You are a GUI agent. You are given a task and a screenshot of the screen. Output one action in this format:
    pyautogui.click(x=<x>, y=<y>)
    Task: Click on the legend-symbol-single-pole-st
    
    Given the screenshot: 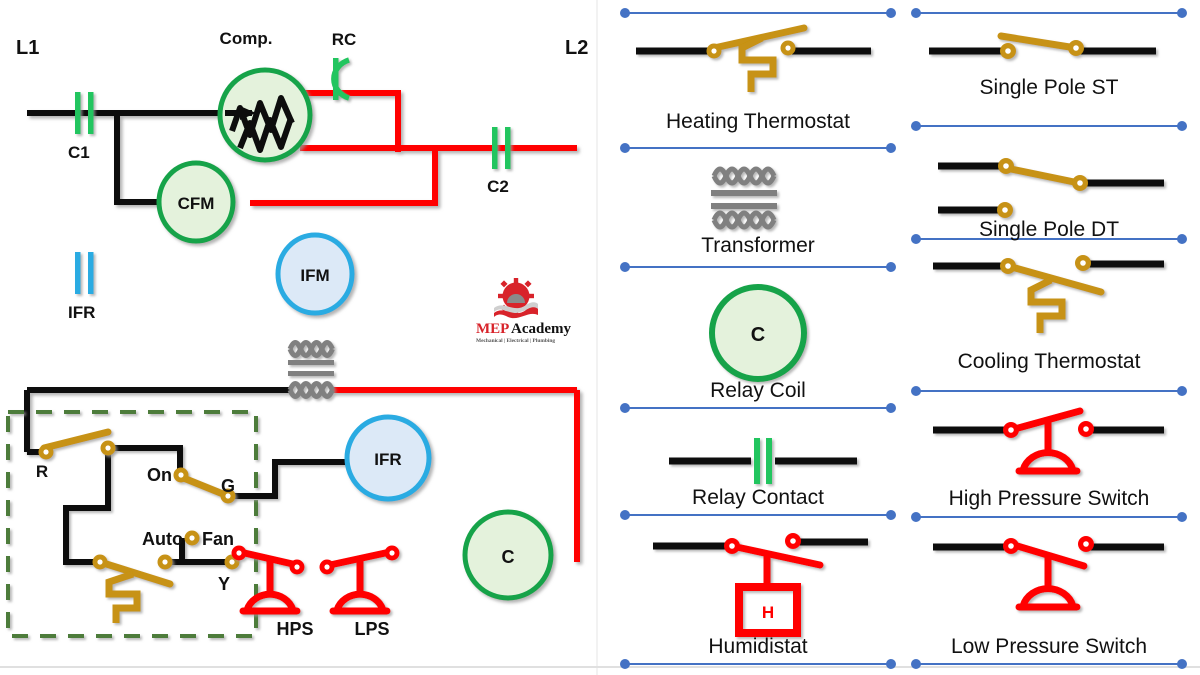 What is the action you would take?
    pyautogui.click(x=1042, y=45)
    